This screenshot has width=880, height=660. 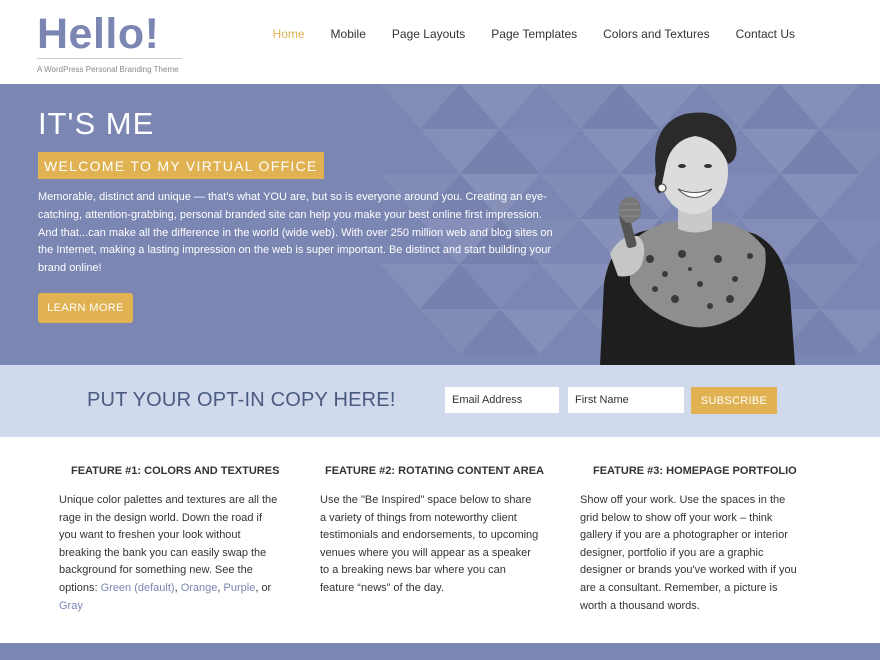 I want to click on nav-page-templates: Page Templates, so click(x=534, y=34).